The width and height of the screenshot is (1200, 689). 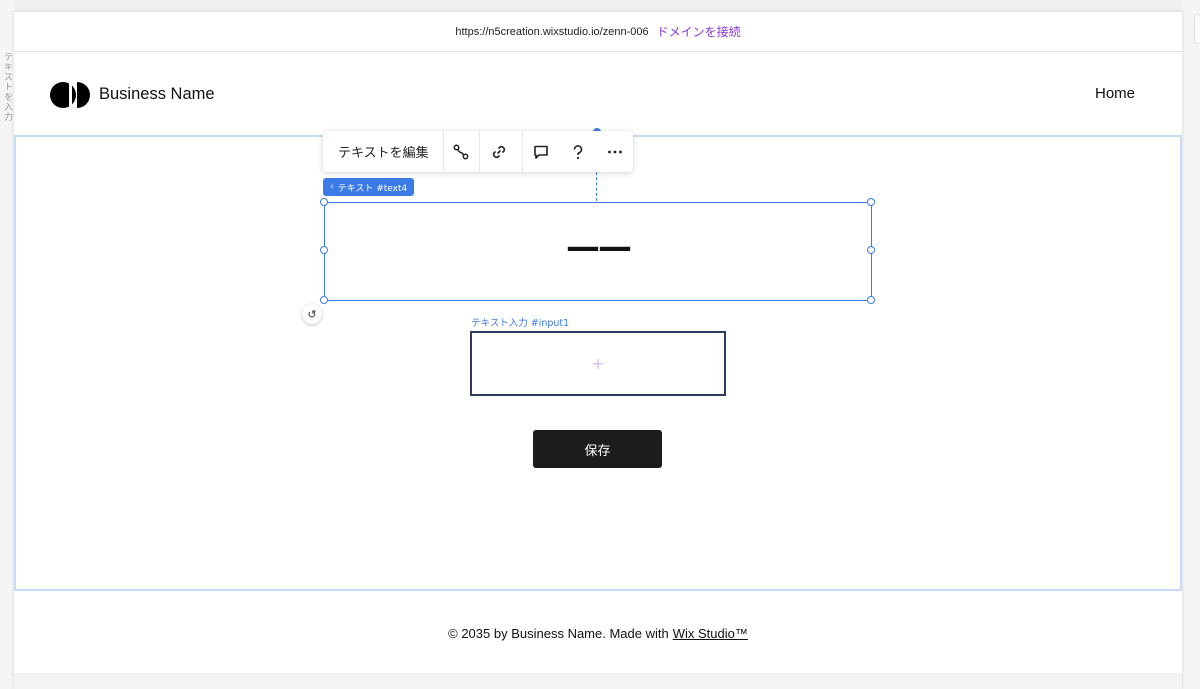 I want to click on text-element-content: ——, so click(x=599, y=247).